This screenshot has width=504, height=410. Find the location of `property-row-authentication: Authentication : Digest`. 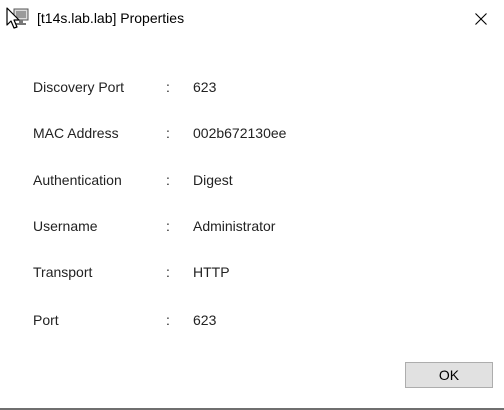

property-row-authentication: Authentication : Digest is located at coordinates (252, 182).